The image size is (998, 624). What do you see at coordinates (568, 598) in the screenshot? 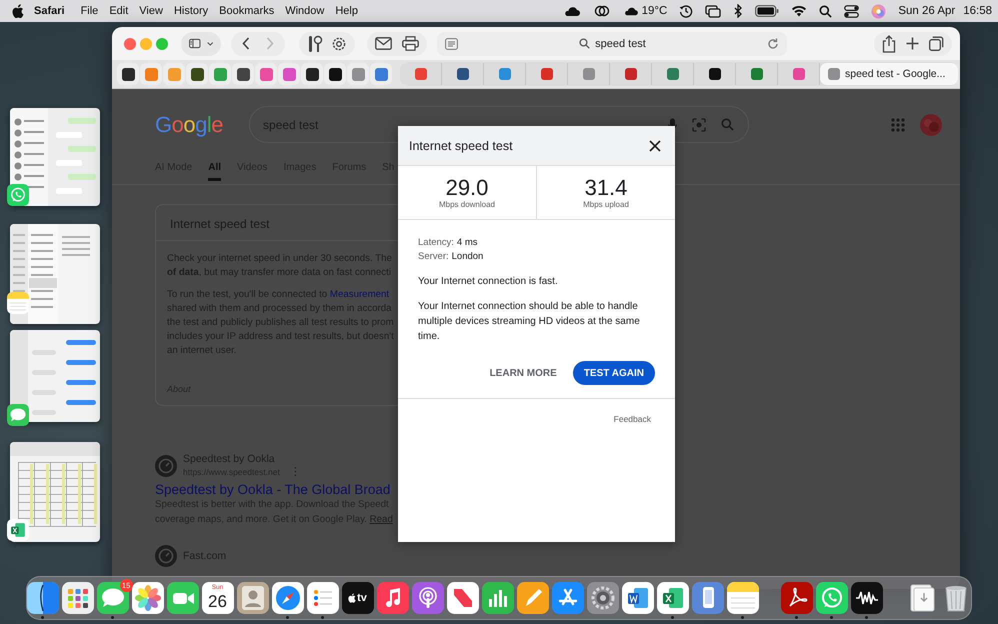
I see `app-store-icon` at bounding box center [568, 598].